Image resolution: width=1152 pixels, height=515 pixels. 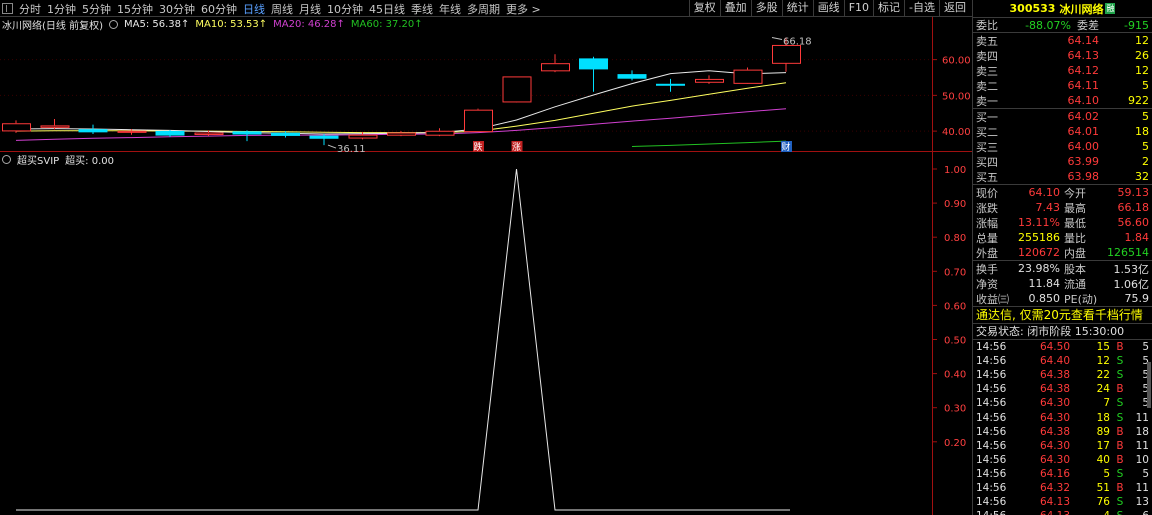 I want to click on period-tab-9: 10分钟, so click(x=345, y=9).